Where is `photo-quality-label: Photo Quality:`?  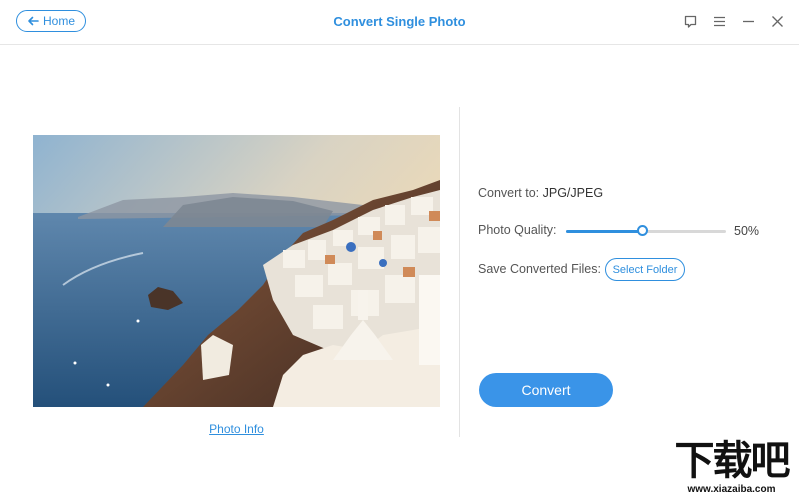 photo-quality-label: Photo Quality: is located at coordinates (517, 230).